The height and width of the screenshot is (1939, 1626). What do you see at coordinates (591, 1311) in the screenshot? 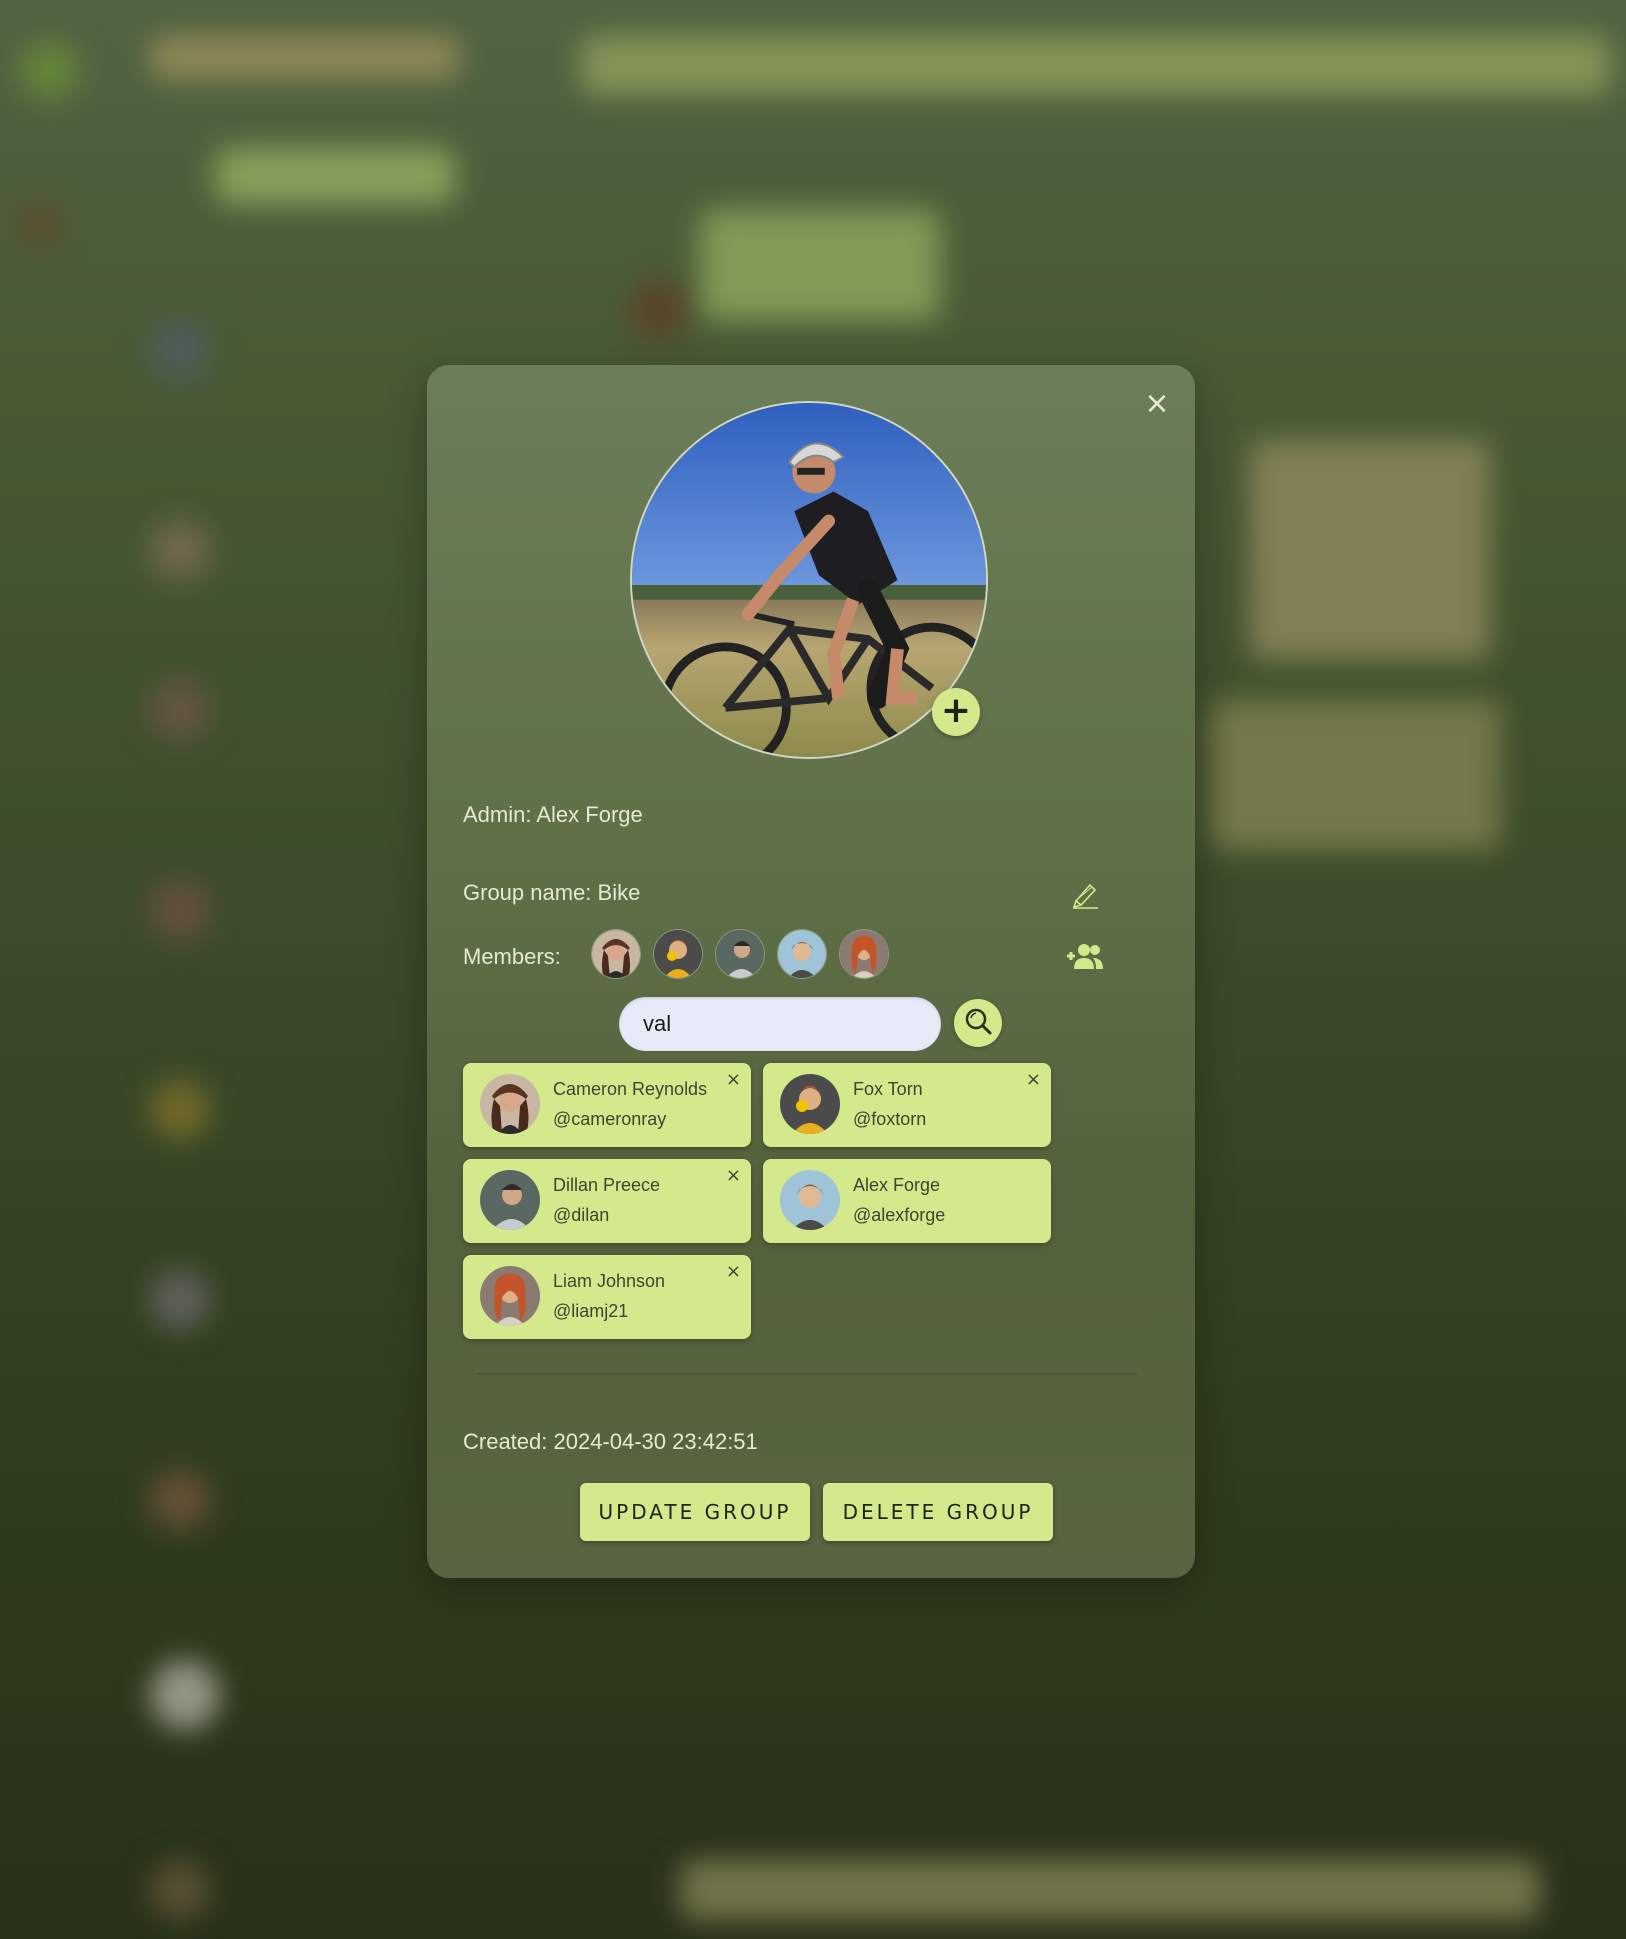
I see `member-handle: @liamj21` at bounding box center [591, 1311].